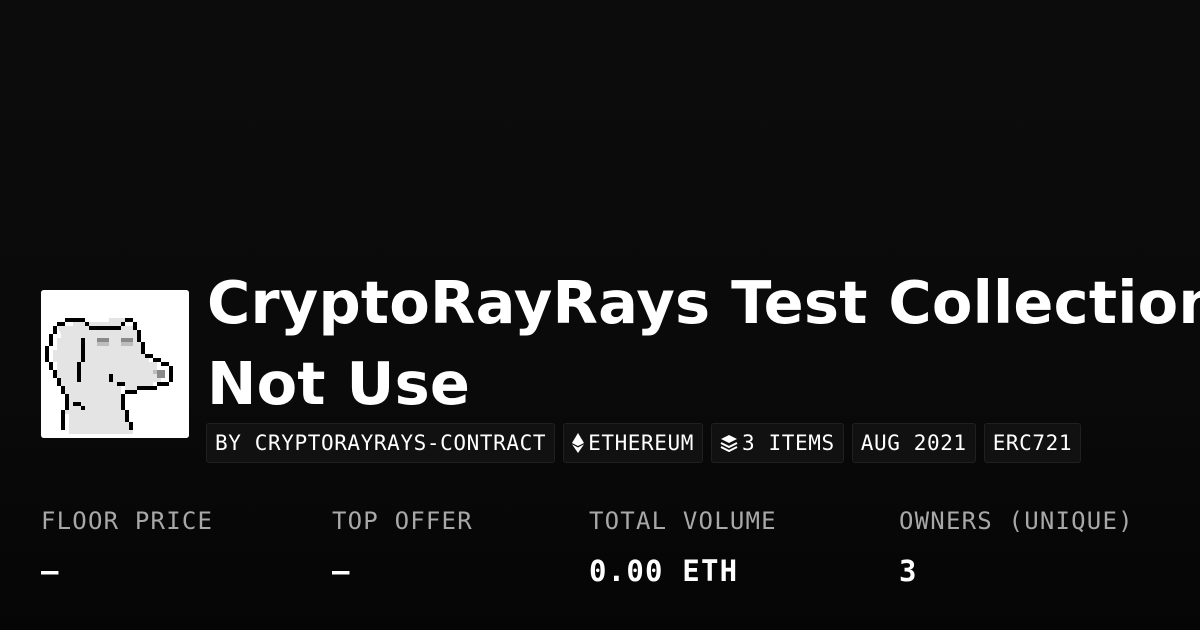  What do you see at coordinates (341, 571) in the screenshot?
I see `stat-top-offer-value: –` at bounding box center [341, 571].